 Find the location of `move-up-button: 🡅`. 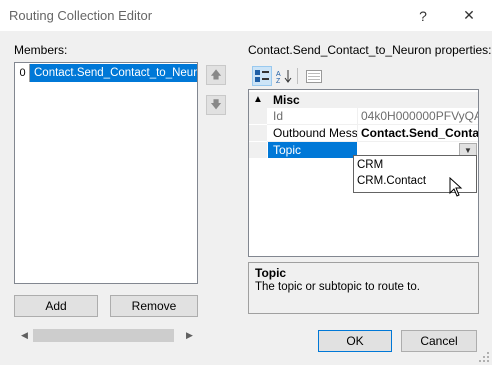

move-up-button: 🡅 is located at coordinates (216, 75).